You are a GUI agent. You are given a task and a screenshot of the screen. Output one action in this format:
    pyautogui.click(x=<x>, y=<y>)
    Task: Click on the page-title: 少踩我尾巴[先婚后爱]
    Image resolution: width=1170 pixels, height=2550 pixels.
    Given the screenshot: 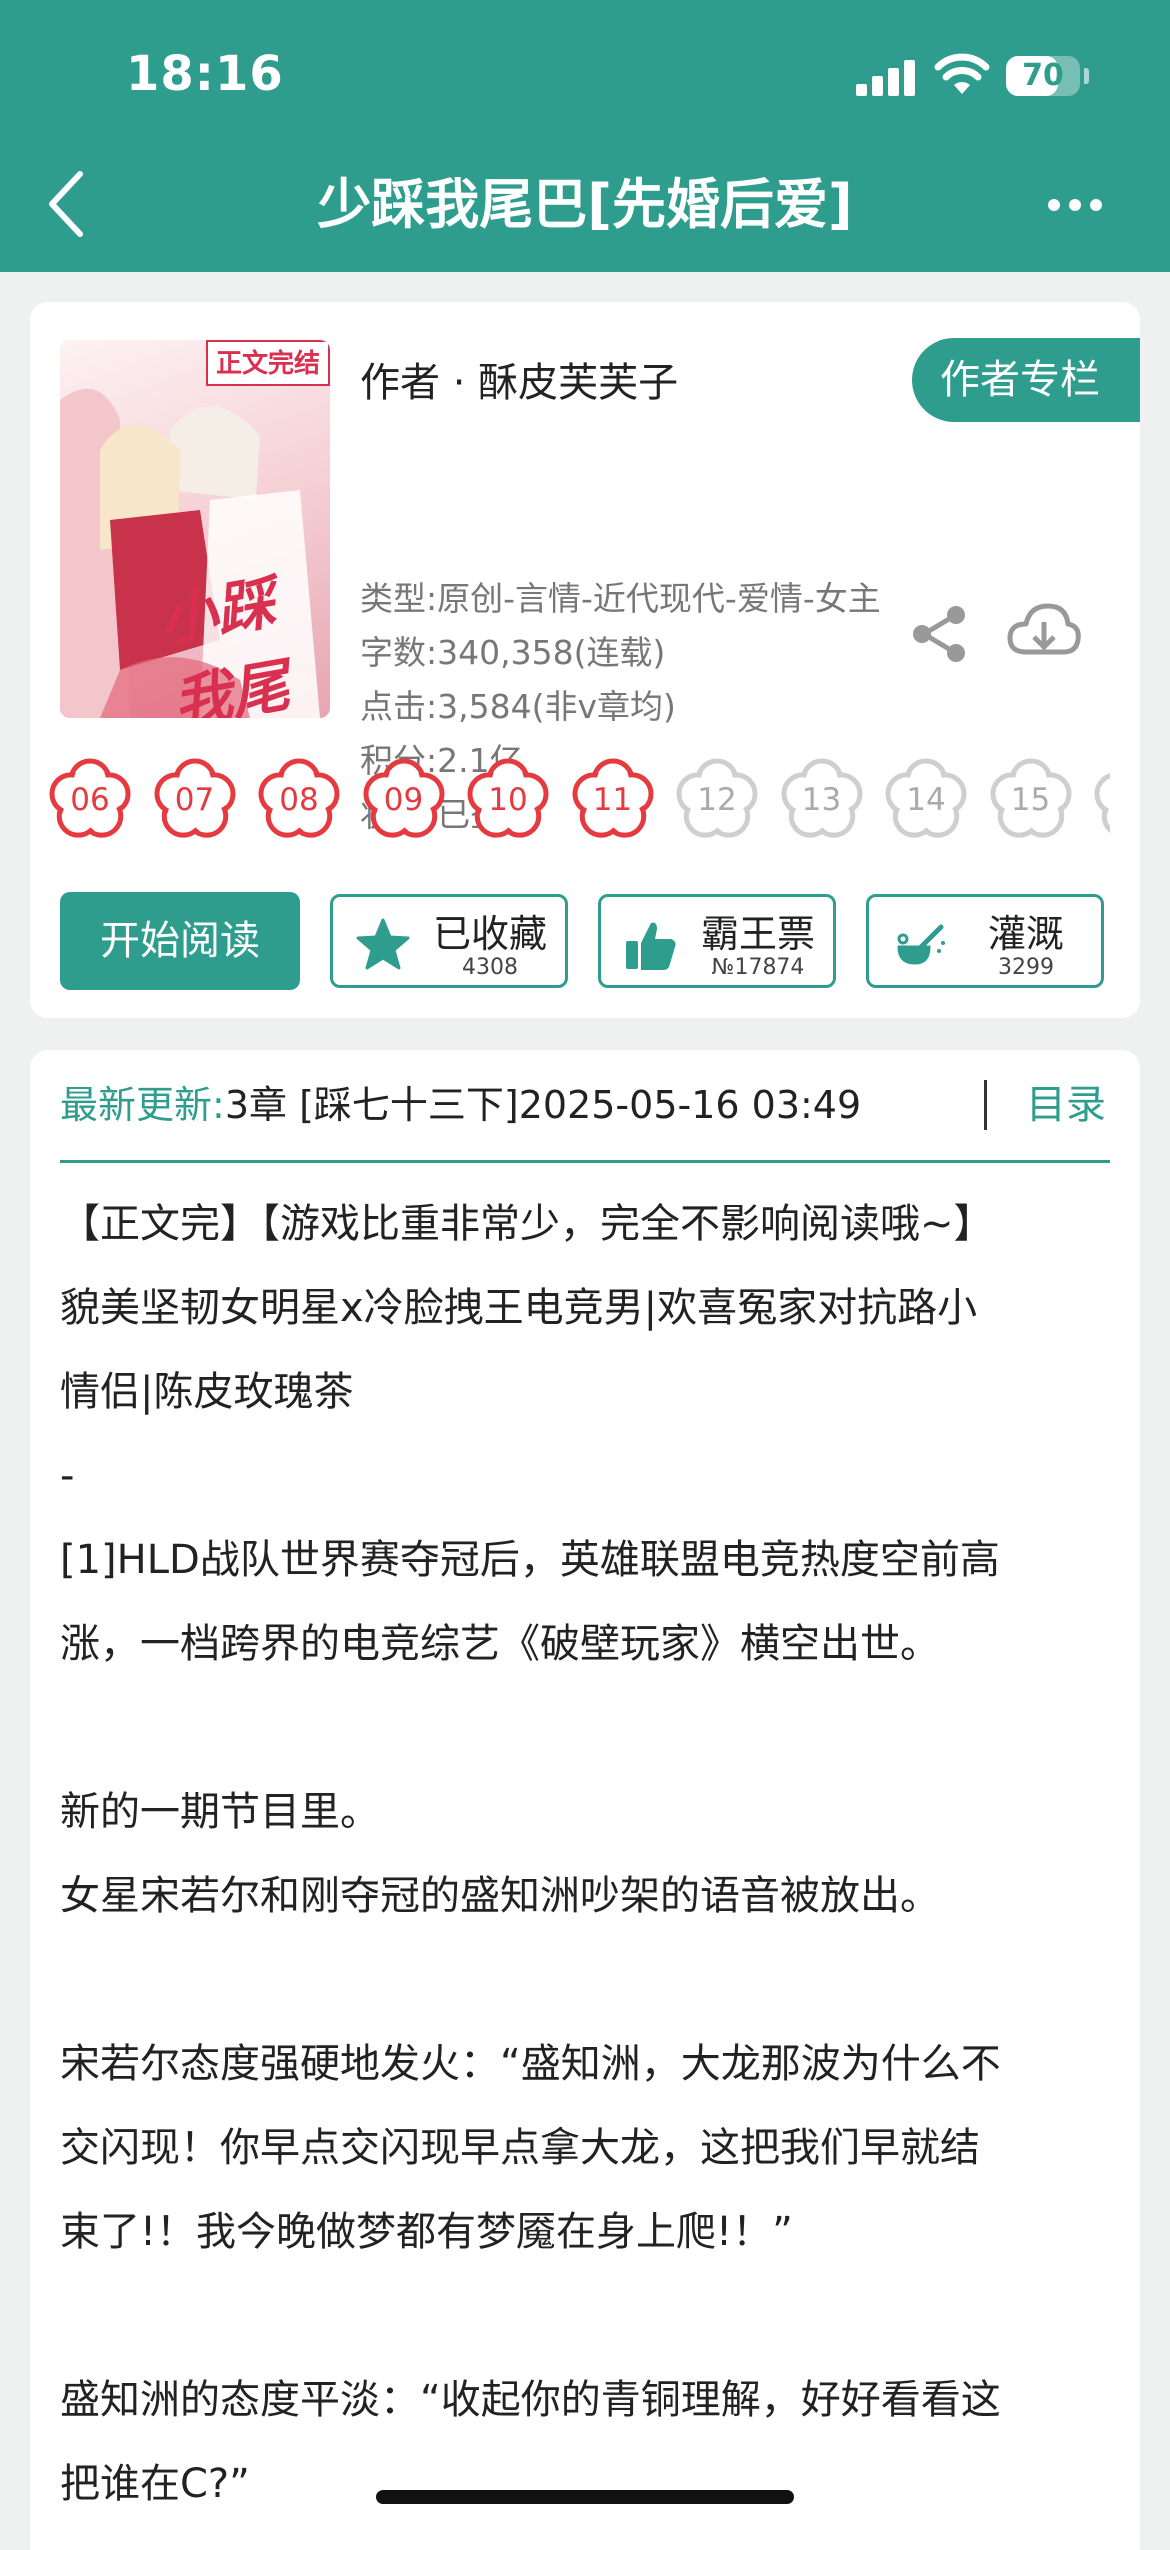 What is the action you would take?
    pyautogui.click(x=585, y=204)
    